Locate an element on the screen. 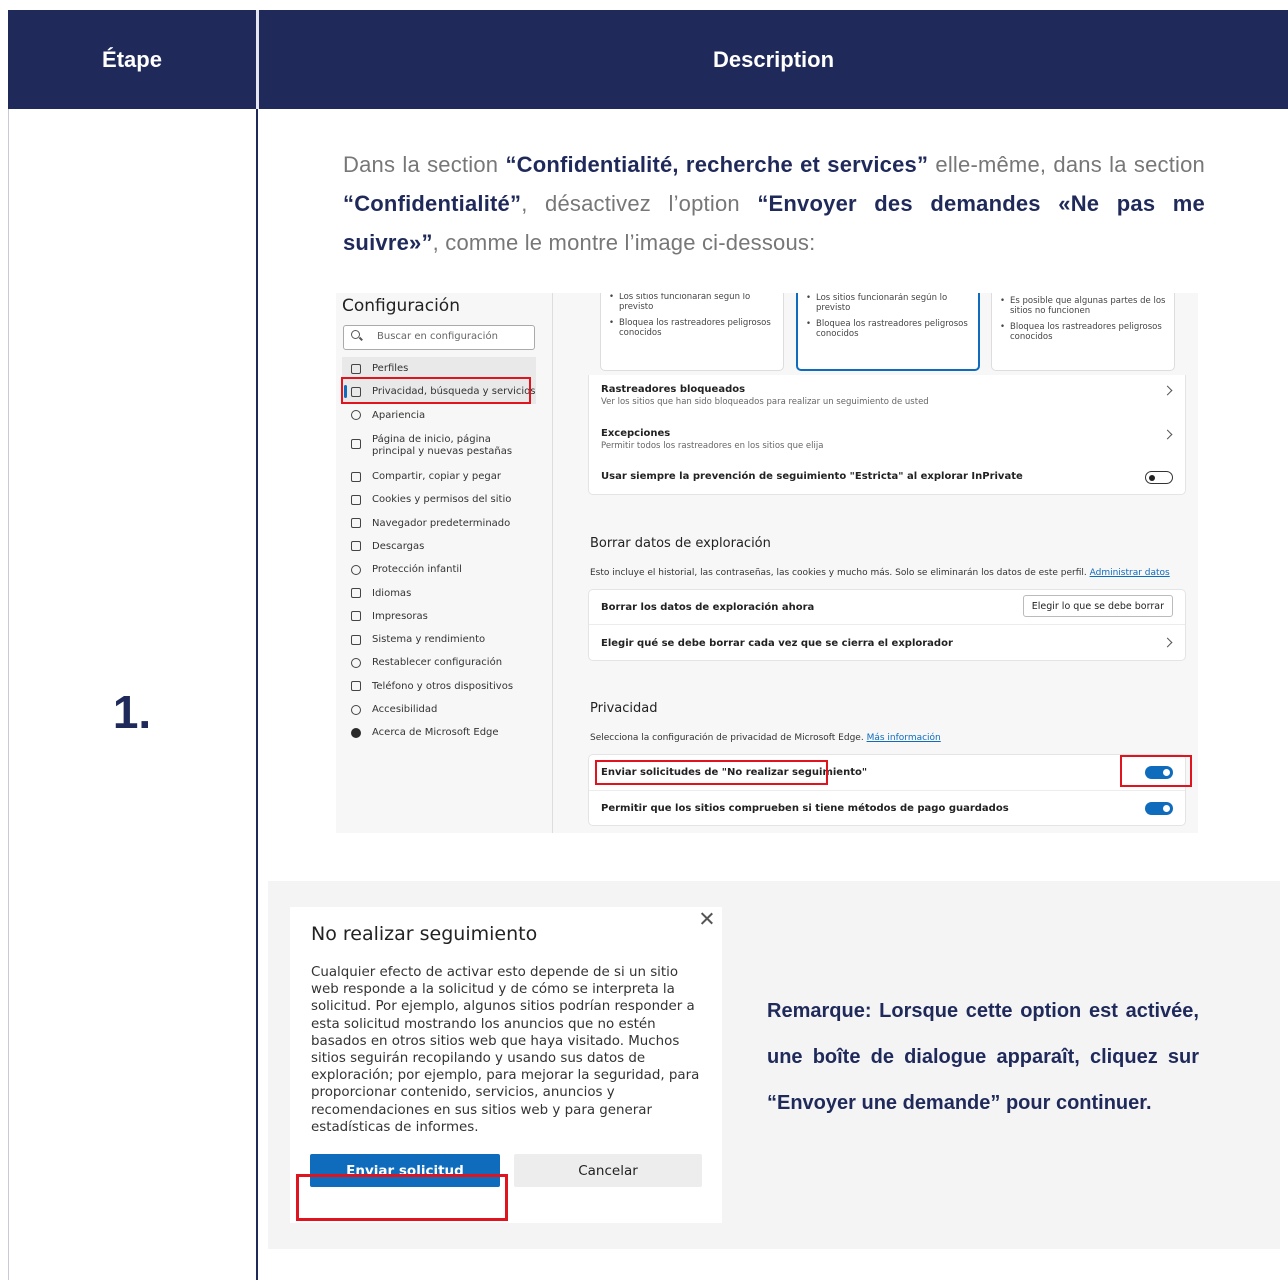  column-divider is located at coordinates (257, 694).